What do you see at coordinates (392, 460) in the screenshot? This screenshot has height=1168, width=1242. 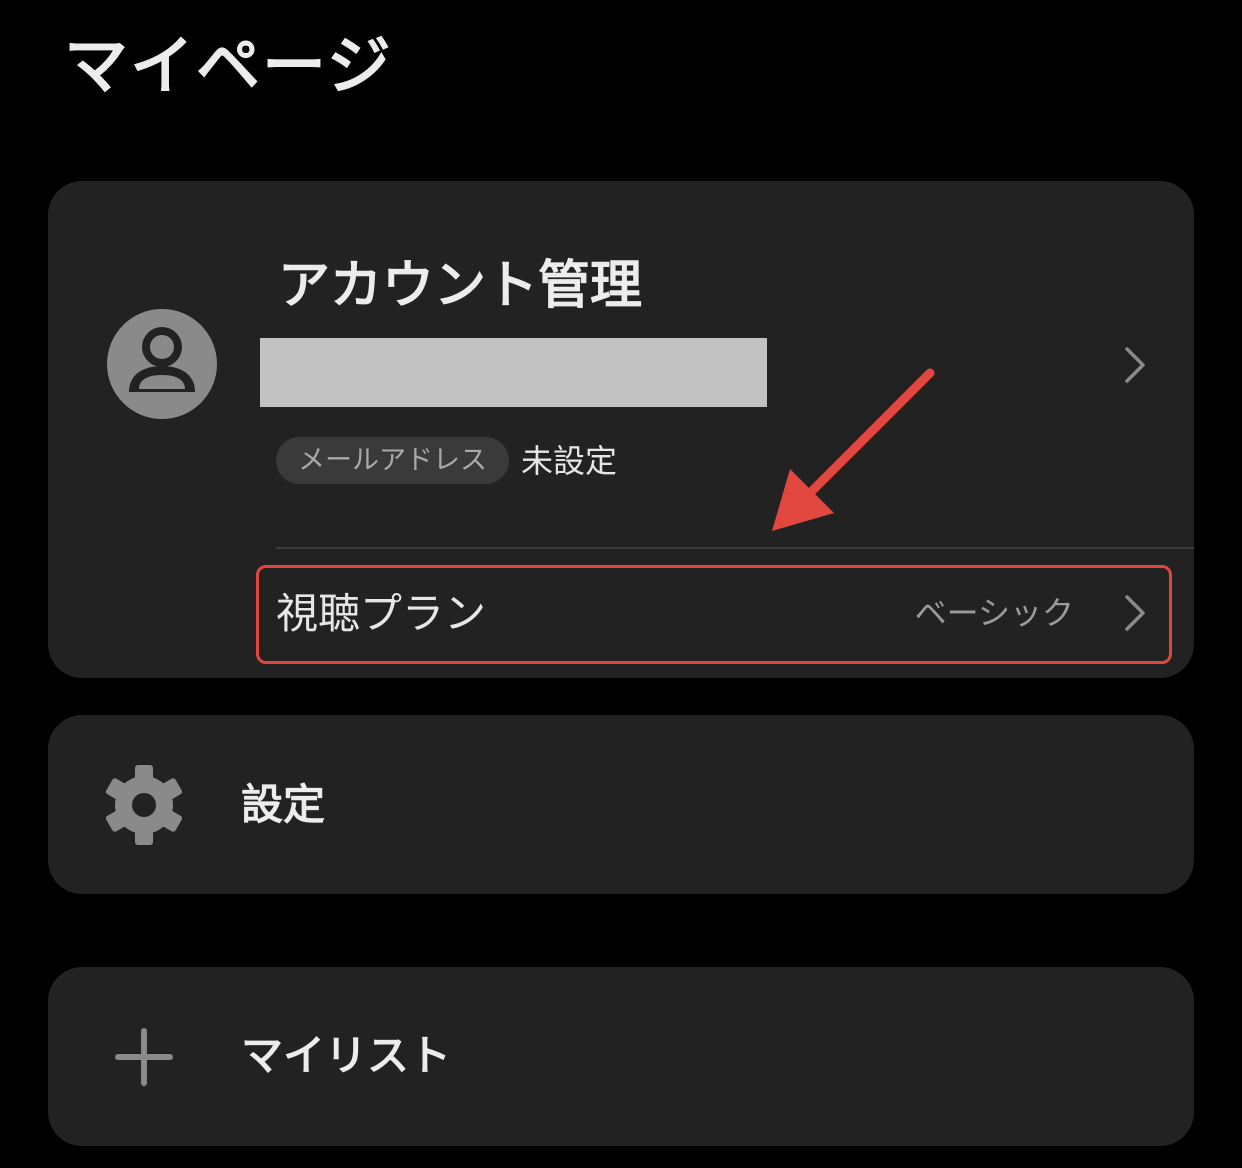 I see `email-badge: メールアドレス` at bounding box center [392, 460].